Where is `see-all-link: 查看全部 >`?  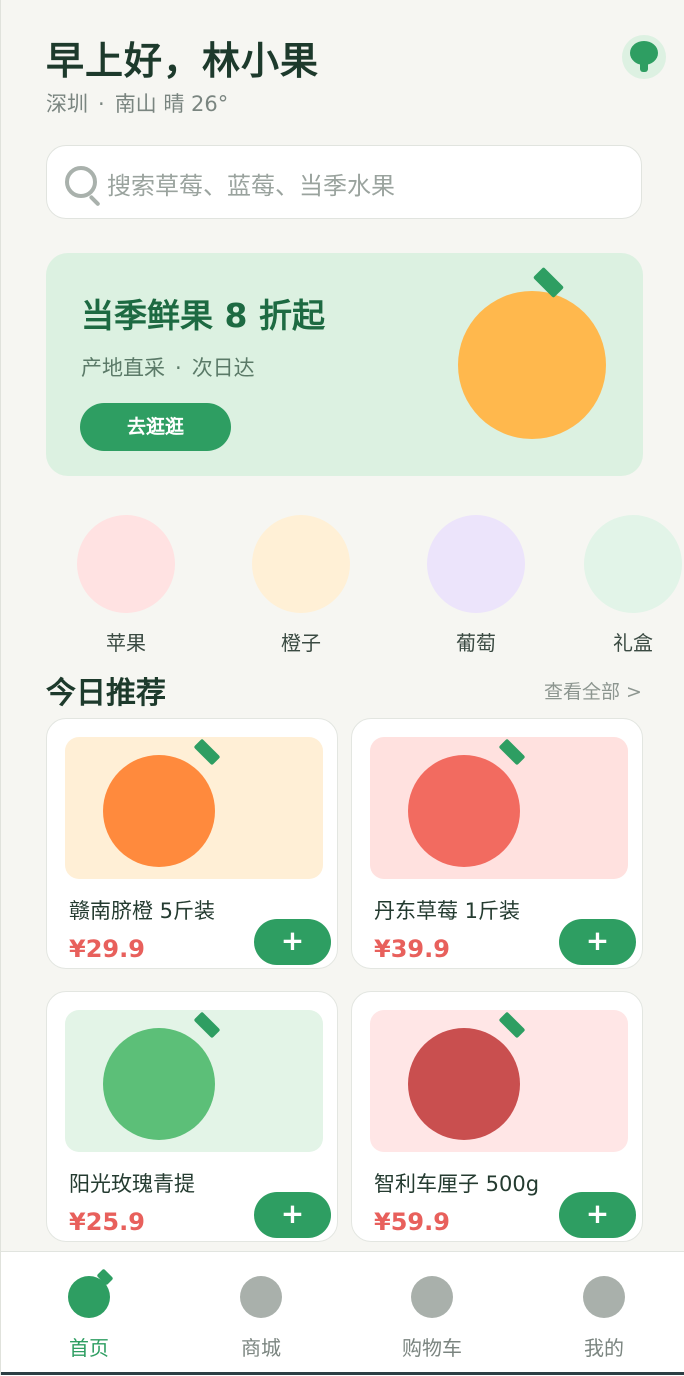
see-all-link: 查看全部 > is located at coordinates (593, 690).